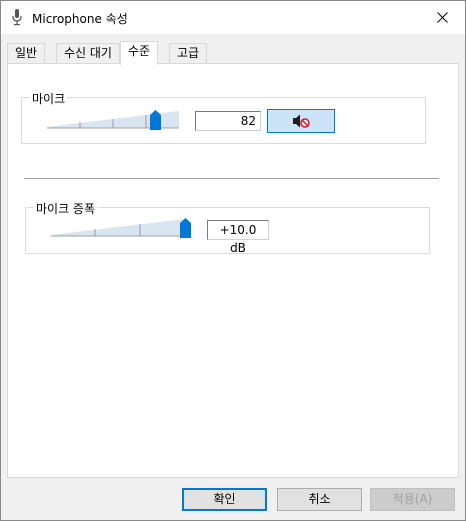 This screenshot has height=521, width=466. What do you see at coordinates (80, 19) in the screenshot?
I see `window-title: Microphone 속성` at bounding box center [80, 19].